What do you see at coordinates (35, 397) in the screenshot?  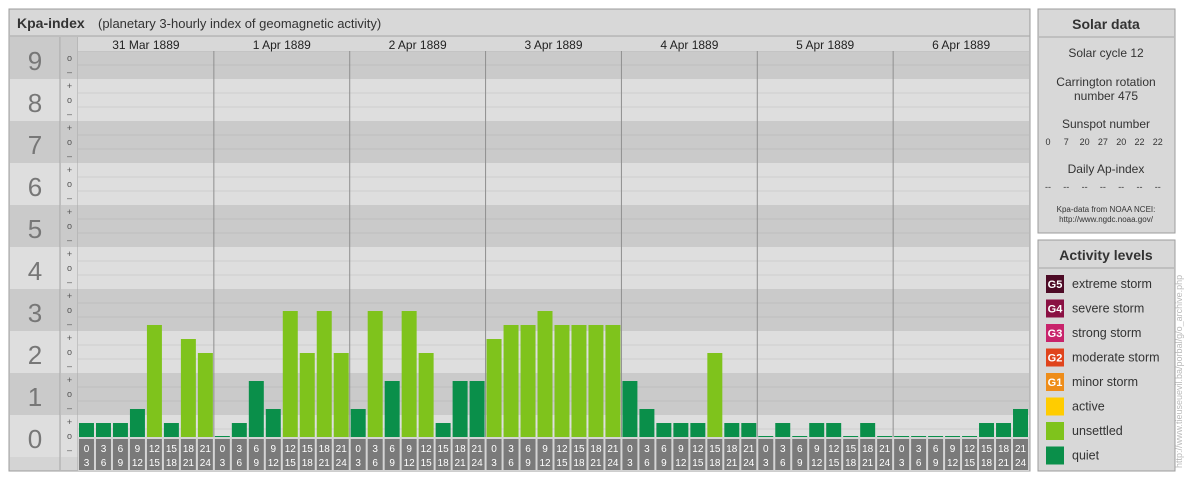 I see `y-major-label: 1` at bounding box center [35, 397].